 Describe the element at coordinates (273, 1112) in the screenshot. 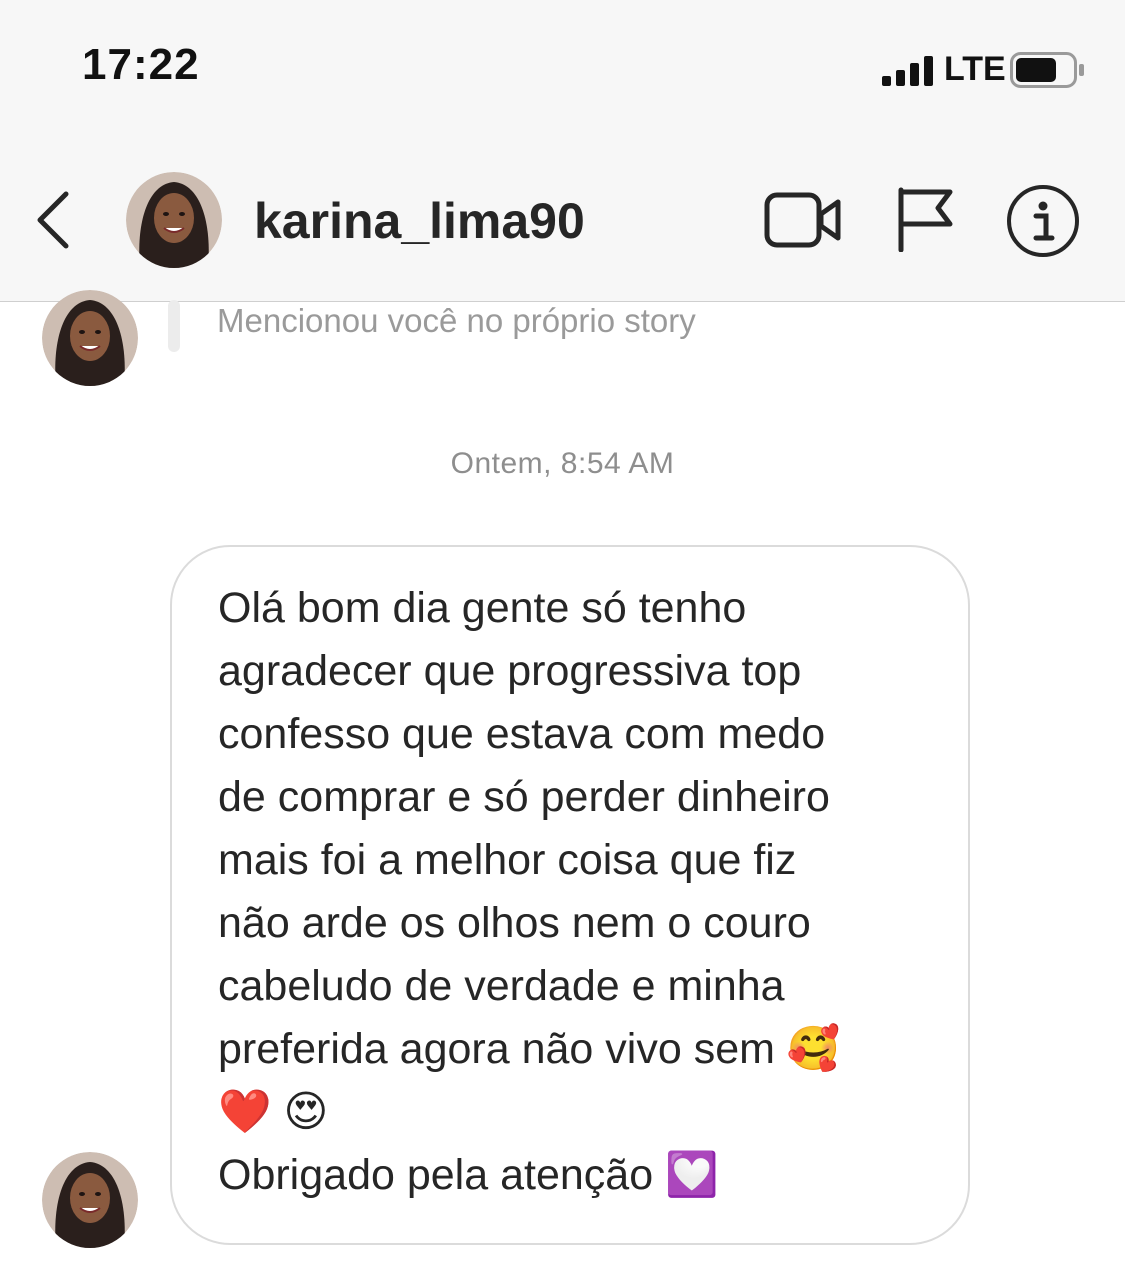

I see `message-line: ❤️ 😍` at that location.